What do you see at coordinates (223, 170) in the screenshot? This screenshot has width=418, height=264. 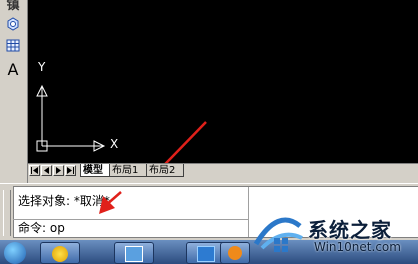 I see `layout-tab-bar: 模型 布局1 布局2` at bounding box center [223, 170].